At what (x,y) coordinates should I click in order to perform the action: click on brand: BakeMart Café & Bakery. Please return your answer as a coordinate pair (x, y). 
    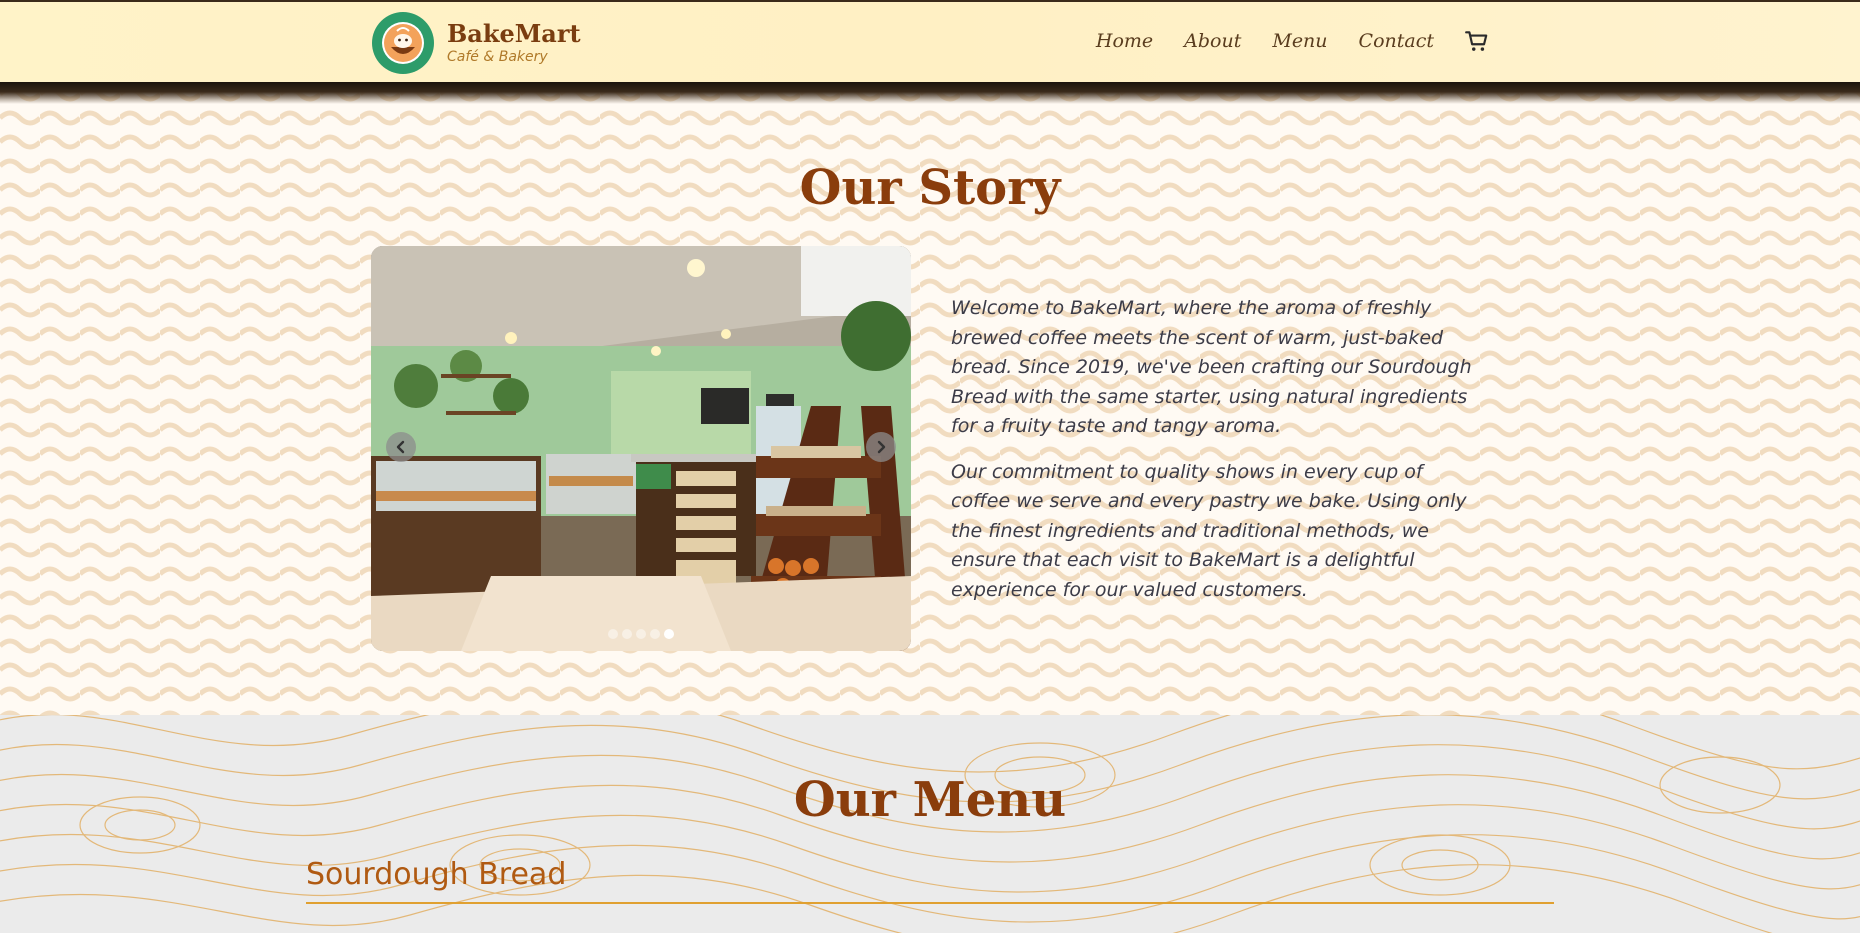
    Looking at the image, I should click on (476, 43).